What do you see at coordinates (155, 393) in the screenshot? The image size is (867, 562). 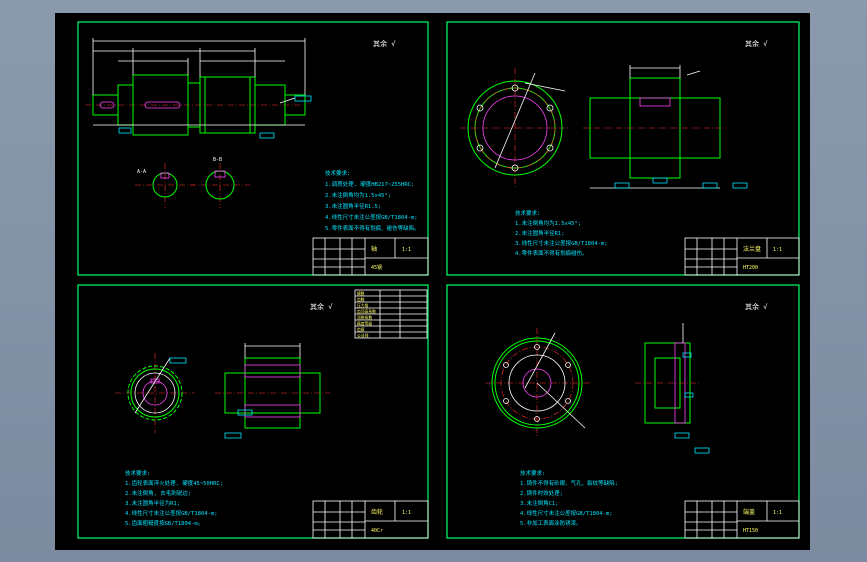 I see `gear-front-view` at bounding box center [155, 393].